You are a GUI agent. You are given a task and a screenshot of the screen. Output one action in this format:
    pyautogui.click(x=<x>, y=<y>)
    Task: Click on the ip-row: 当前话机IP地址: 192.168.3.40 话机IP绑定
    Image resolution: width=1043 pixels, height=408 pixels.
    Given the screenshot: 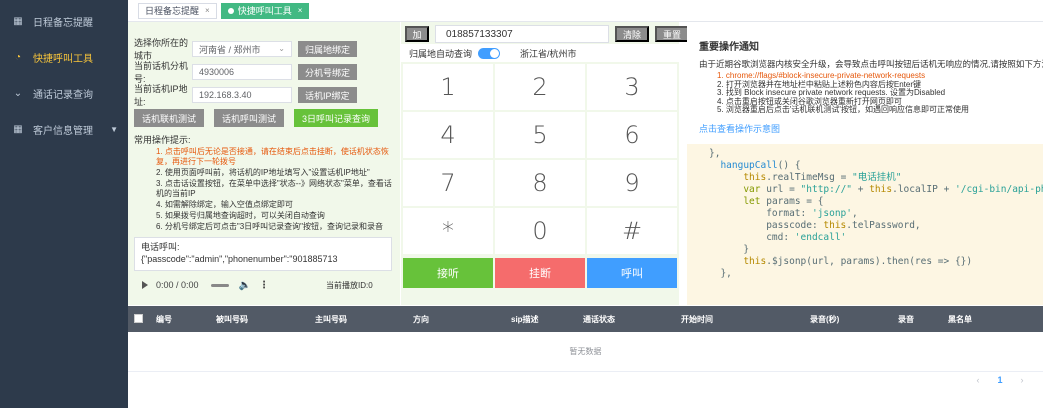 What is the action you would take?
    pyautogui.click(x=245, y=95)
    